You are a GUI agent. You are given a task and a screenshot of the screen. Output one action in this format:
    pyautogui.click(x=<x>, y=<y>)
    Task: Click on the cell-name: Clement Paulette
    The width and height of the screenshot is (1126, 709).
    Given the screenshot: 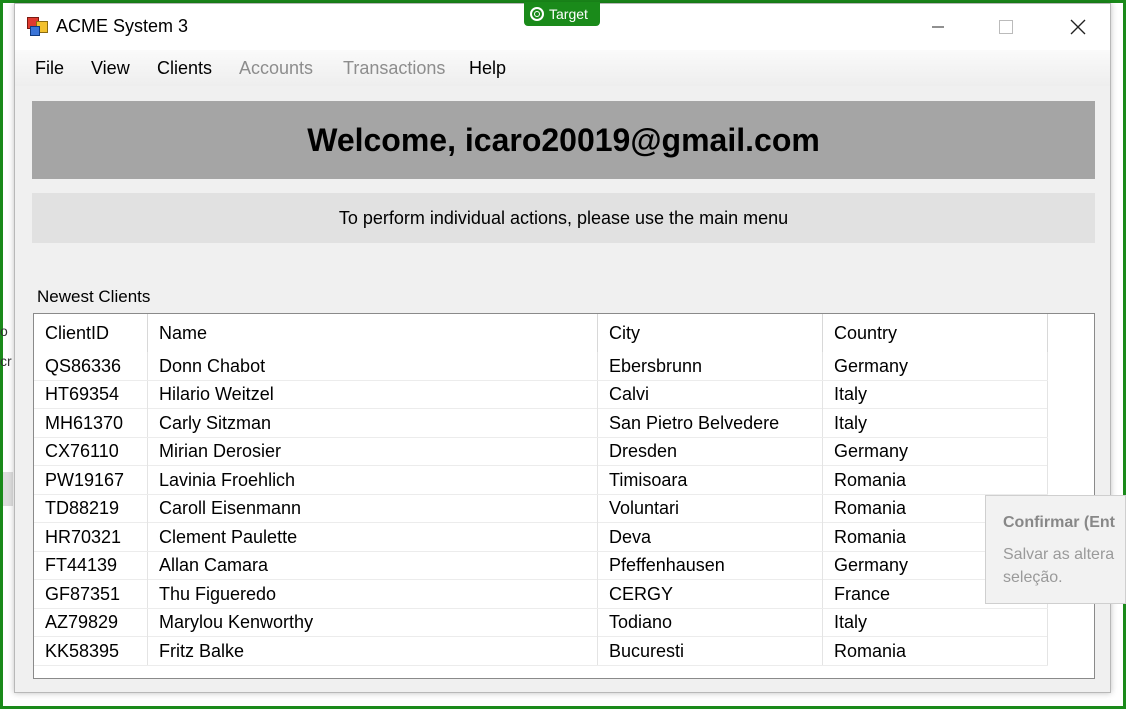 What is the action you would take?
    pyautogui.click(x=373, y=537)
    